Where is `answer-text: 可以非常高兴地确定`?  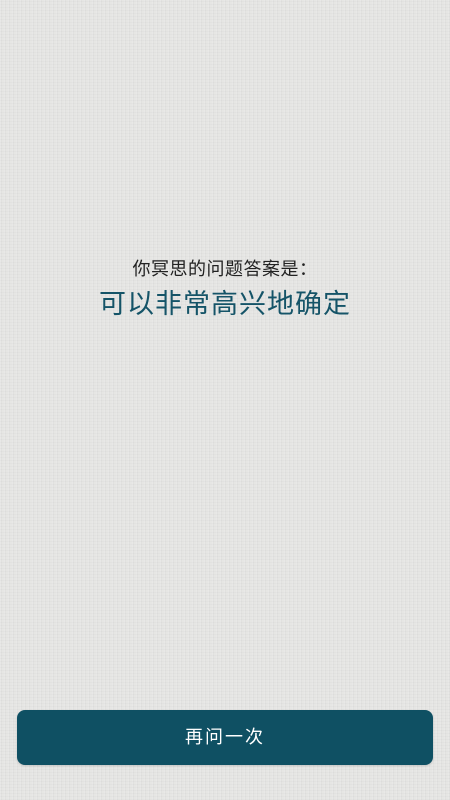 answer-text: 可以非常高兴地确定 is located at coordinates (225, 304).